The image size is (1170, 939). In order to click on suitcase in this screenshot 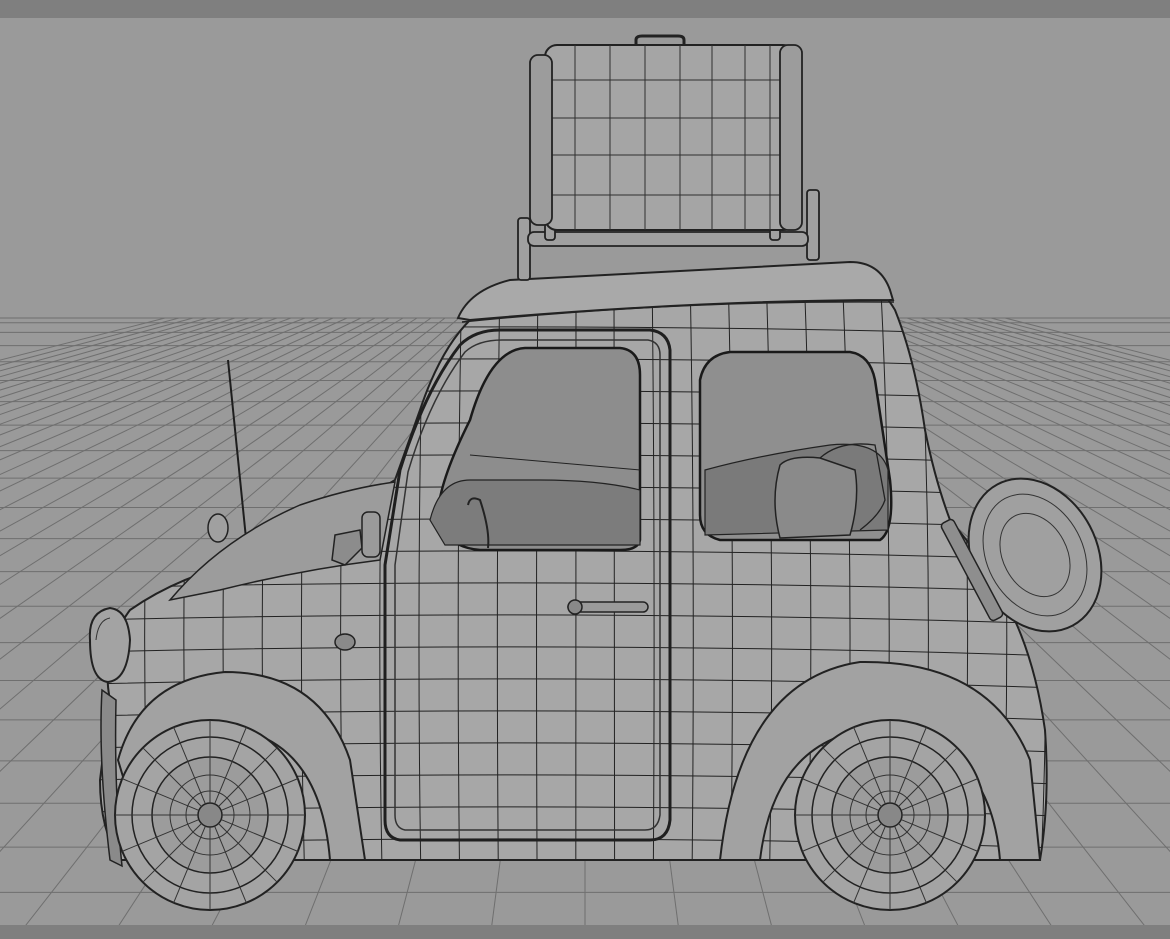, I will do `click(666, 132)`.